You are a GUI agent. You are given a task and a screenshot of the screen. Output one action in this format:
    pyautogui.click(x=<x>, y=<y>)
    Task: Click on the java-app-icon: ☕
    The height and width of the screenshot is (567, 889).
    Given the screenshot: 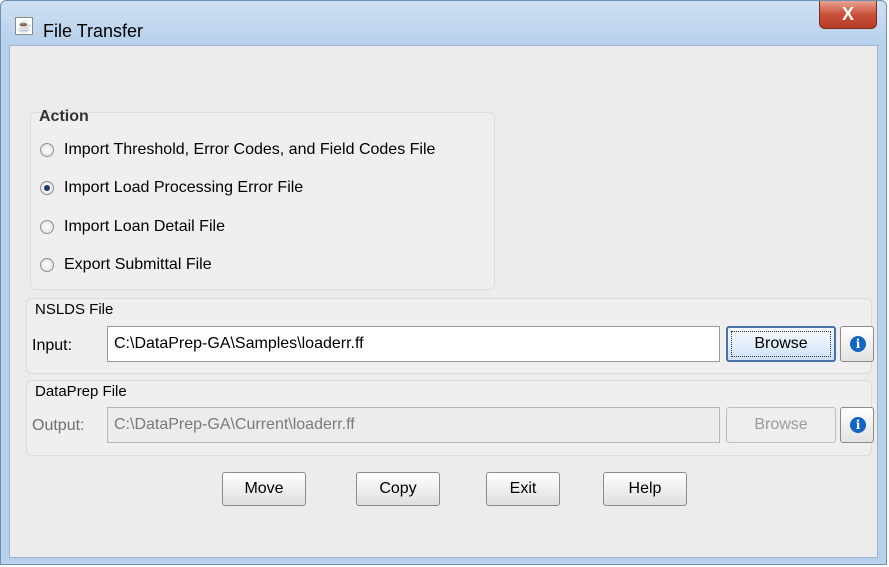 What is the action you would take?
    pyautogui.click(x=24, y=26)
    